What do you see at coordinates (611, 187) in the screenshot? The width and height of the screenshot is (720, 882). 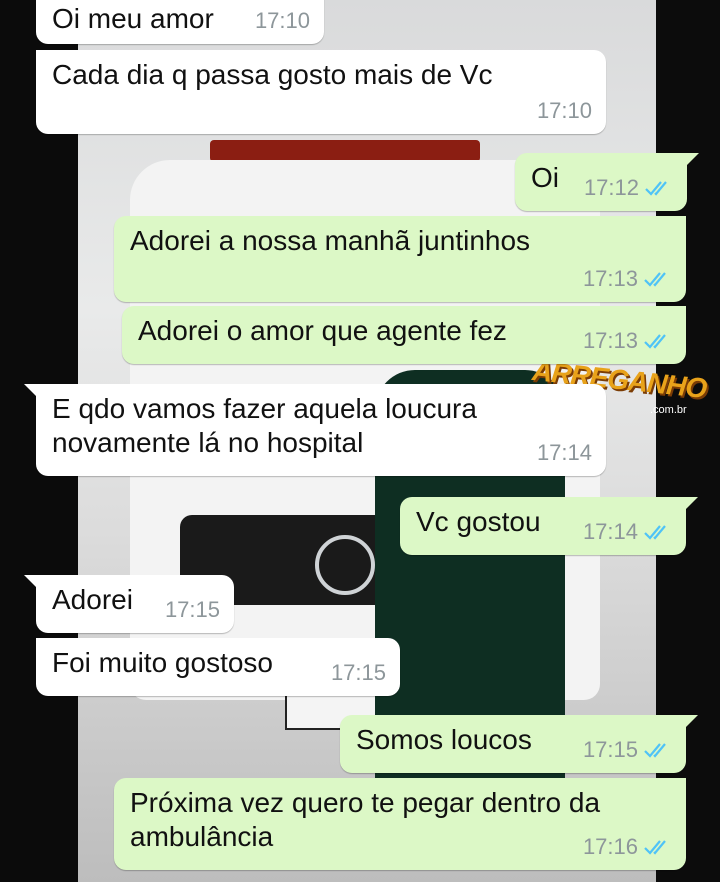 I see `message-time: 17:12` at bounding box center [611, 187].